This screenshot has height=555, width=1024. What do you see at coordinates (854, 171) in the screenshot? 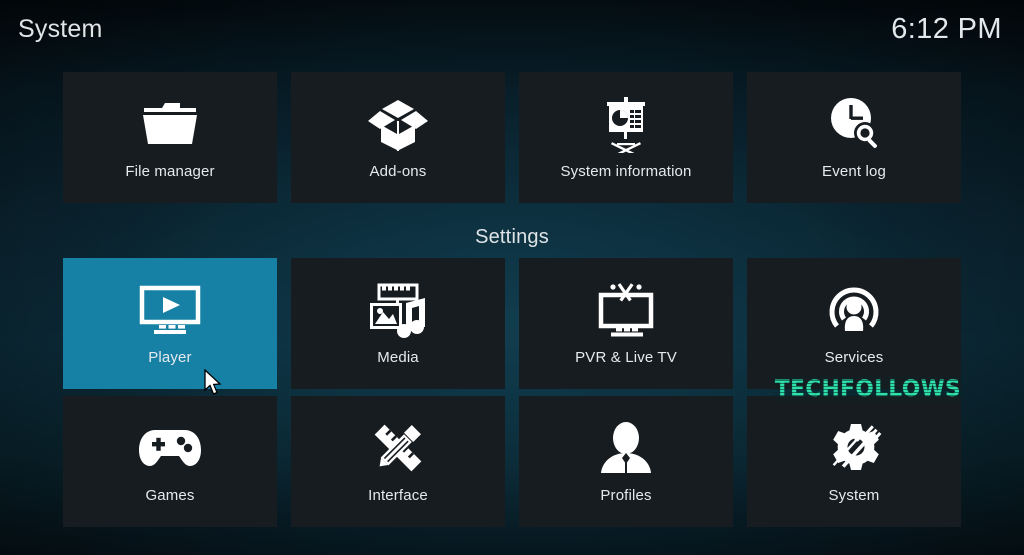
I see `tile-label: Event log` at bounding box center [854, 171].